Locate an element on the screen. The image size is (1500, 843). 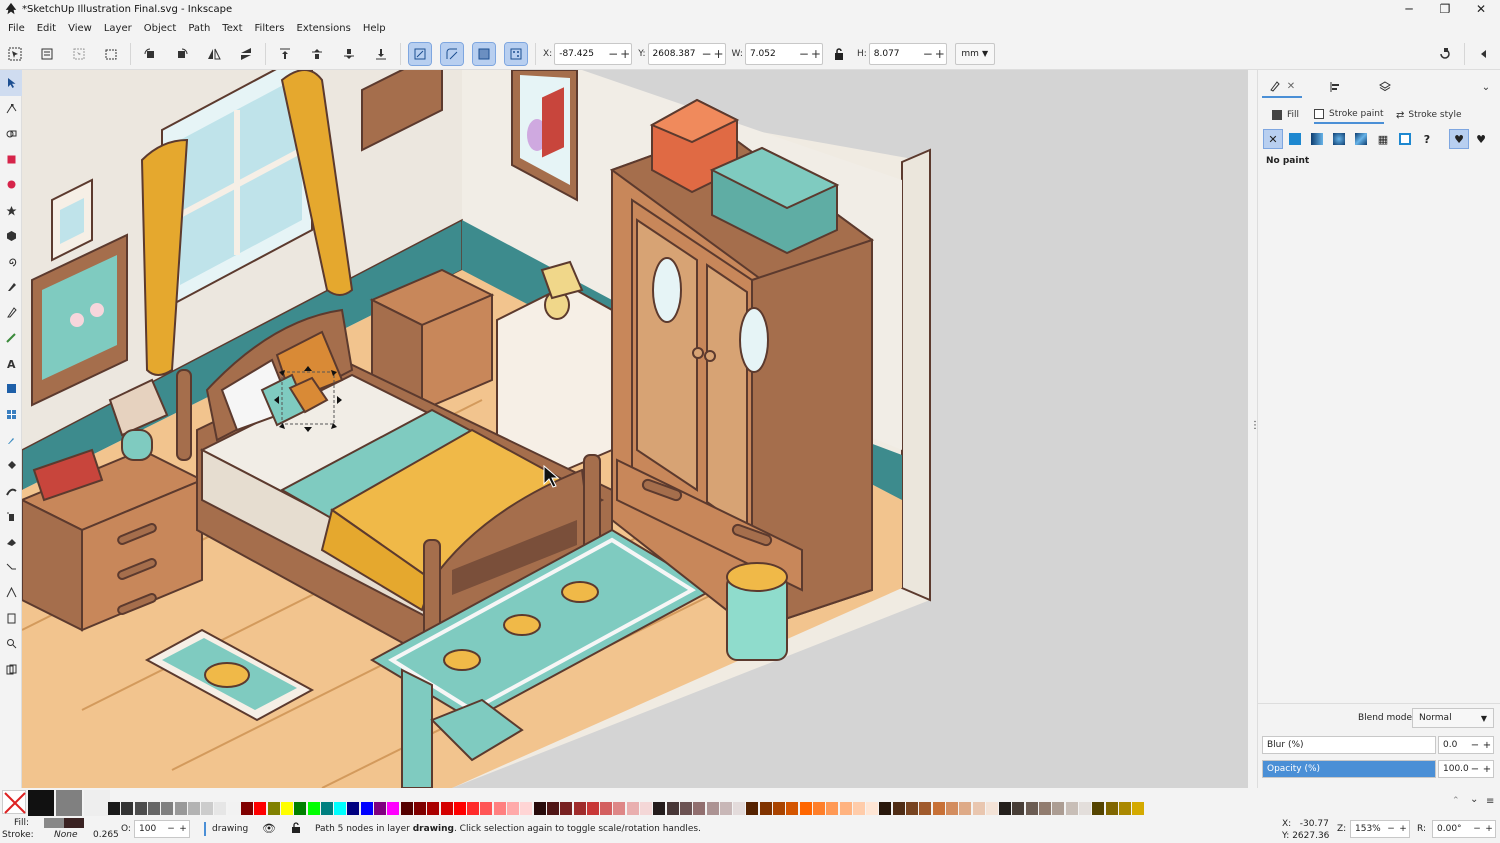
opacity-decrement-icon: − is located at coordinates (1475, 769).